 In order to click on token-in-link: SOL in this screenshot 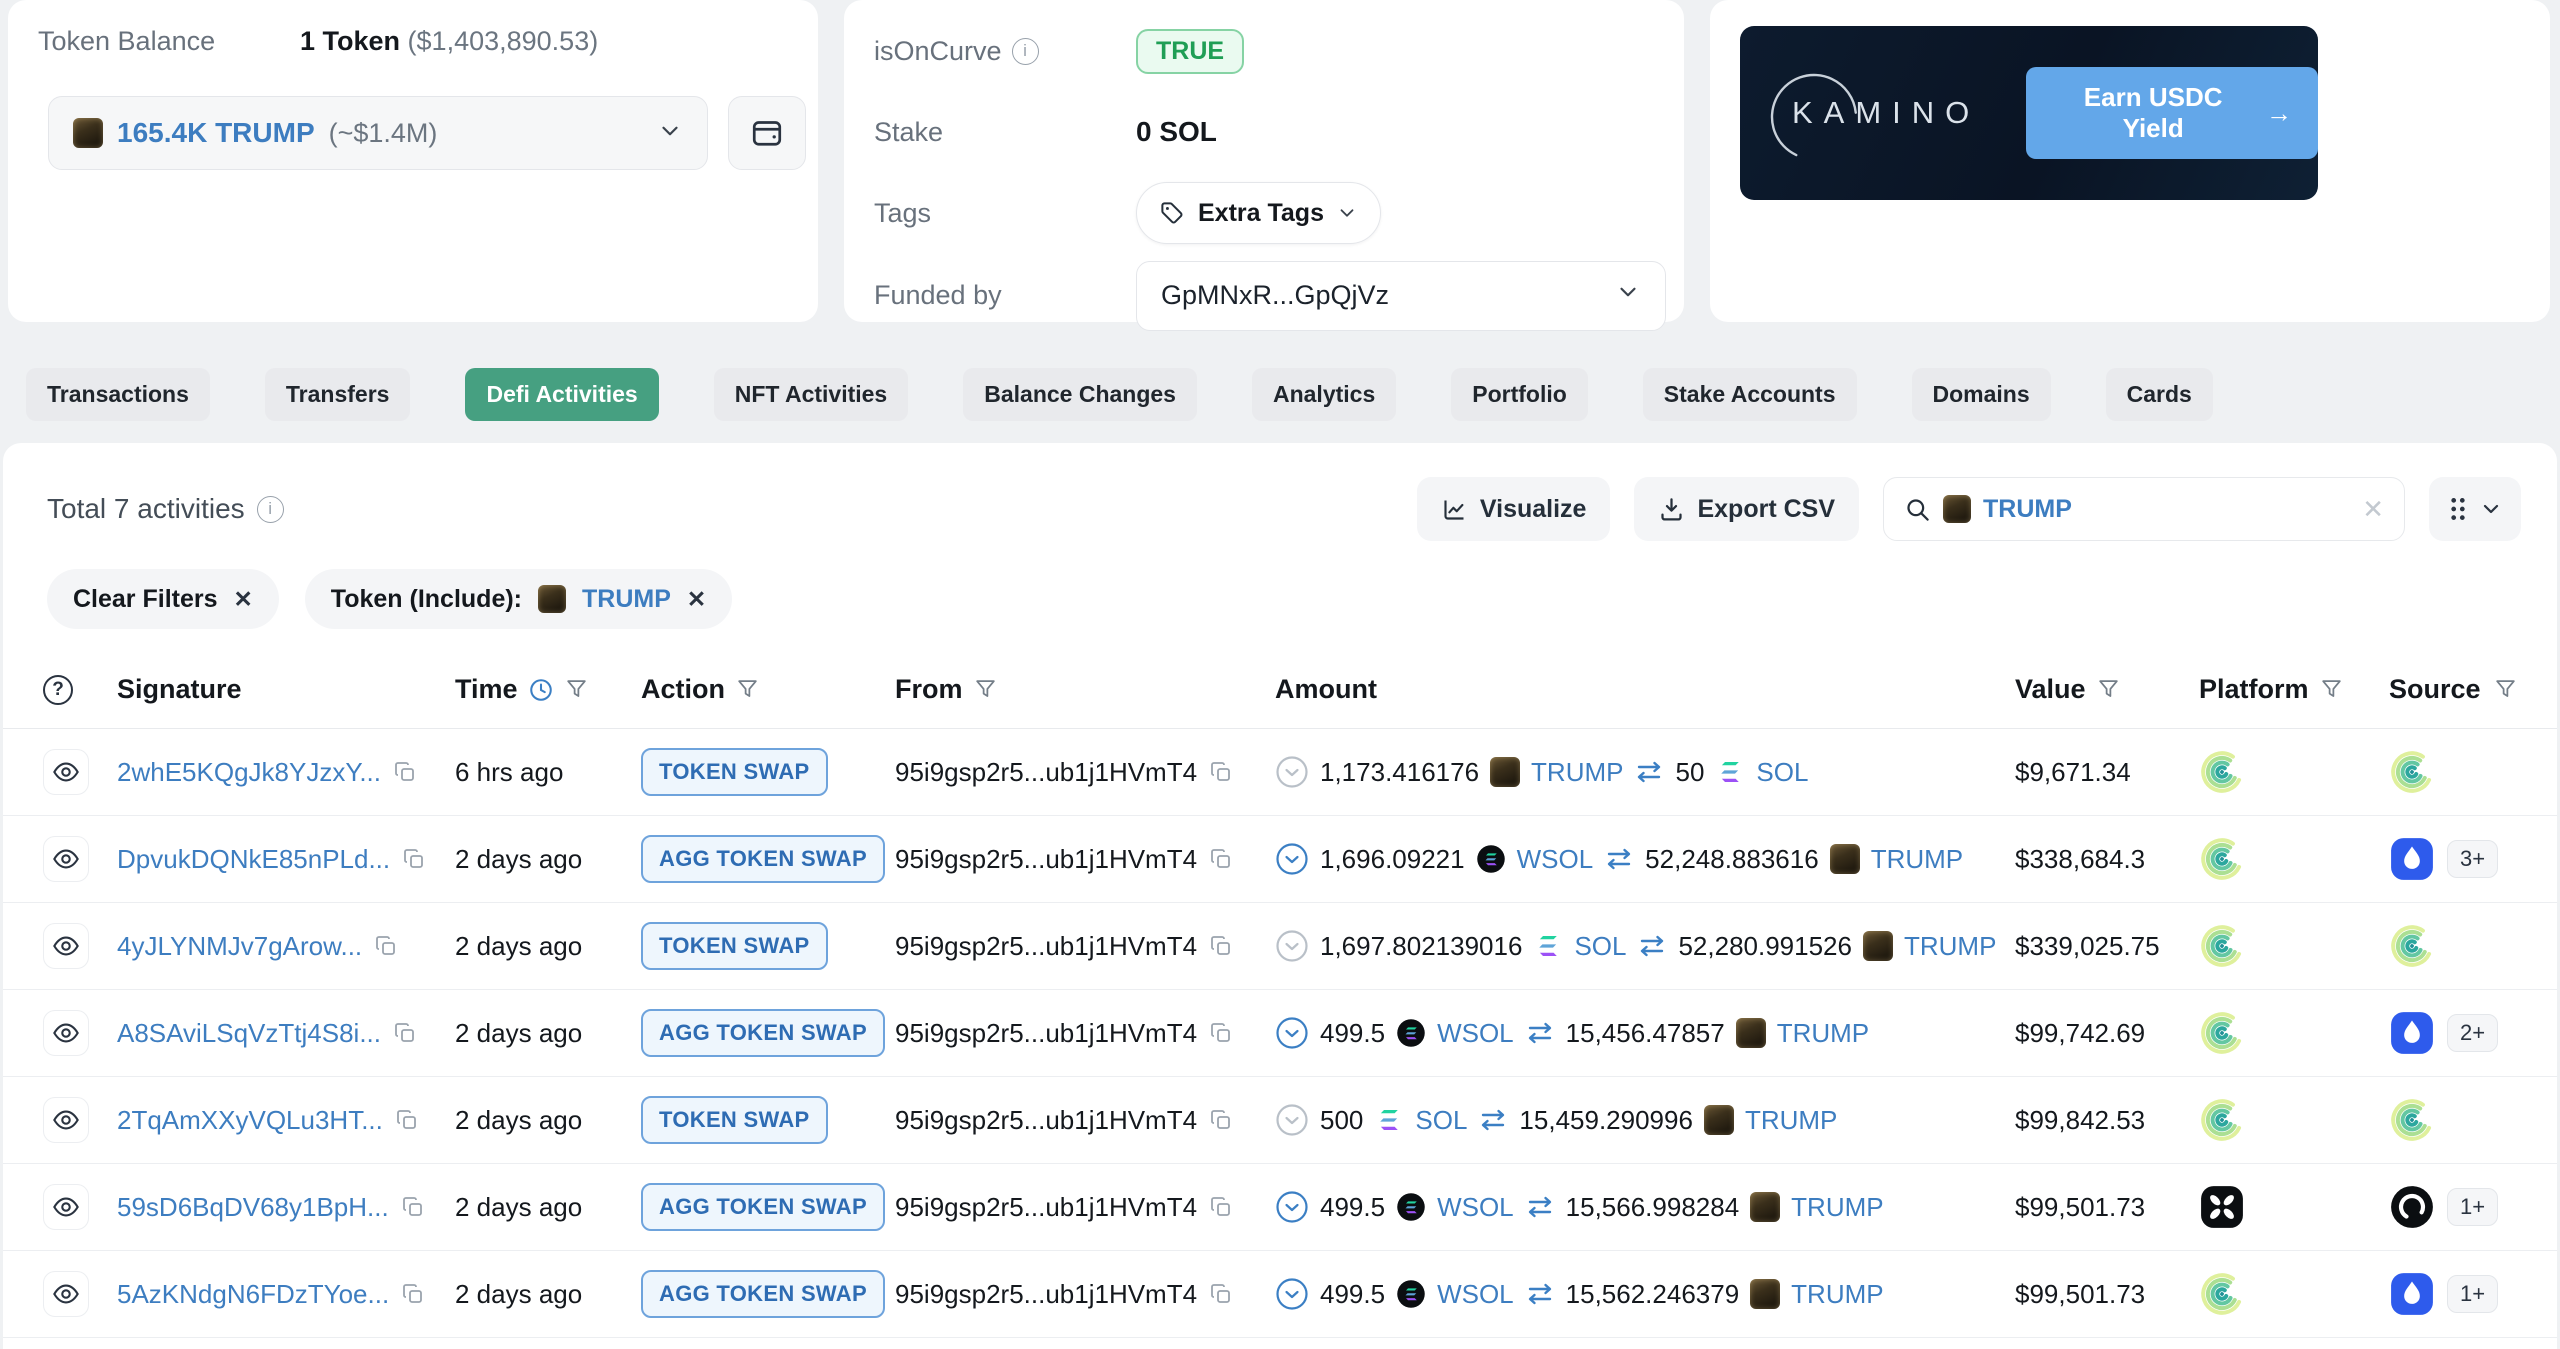, I will do `click(1782, 772)`.